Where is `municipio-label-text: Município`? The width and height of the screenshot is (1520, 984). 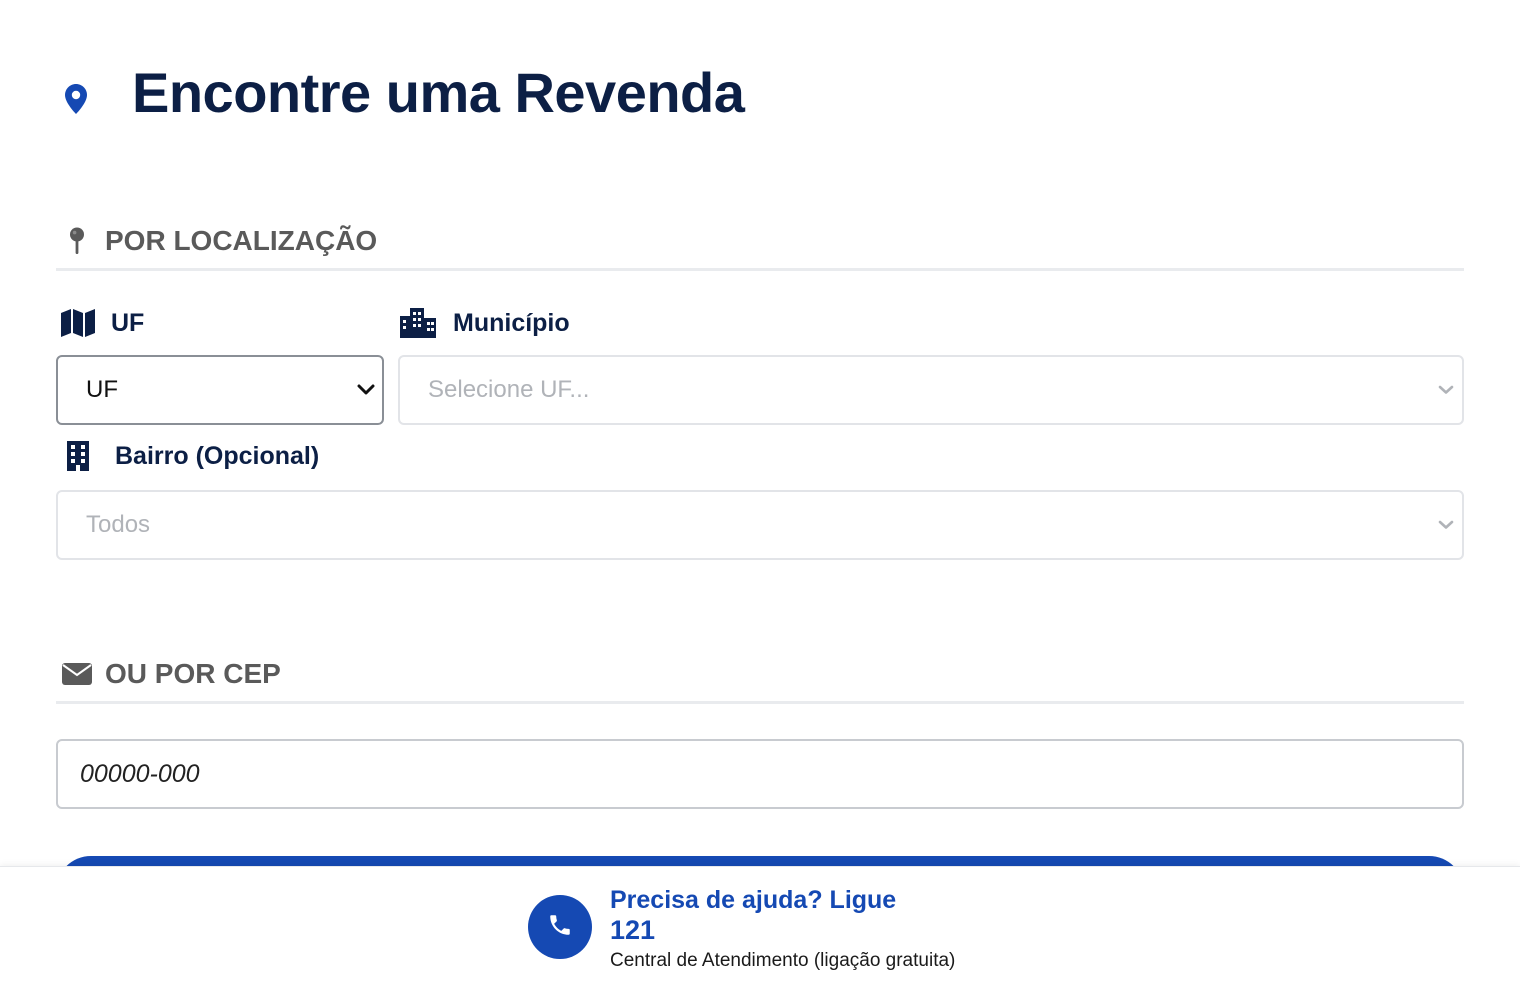
municipio-label-text: Município is located at coordinates (511, 322).